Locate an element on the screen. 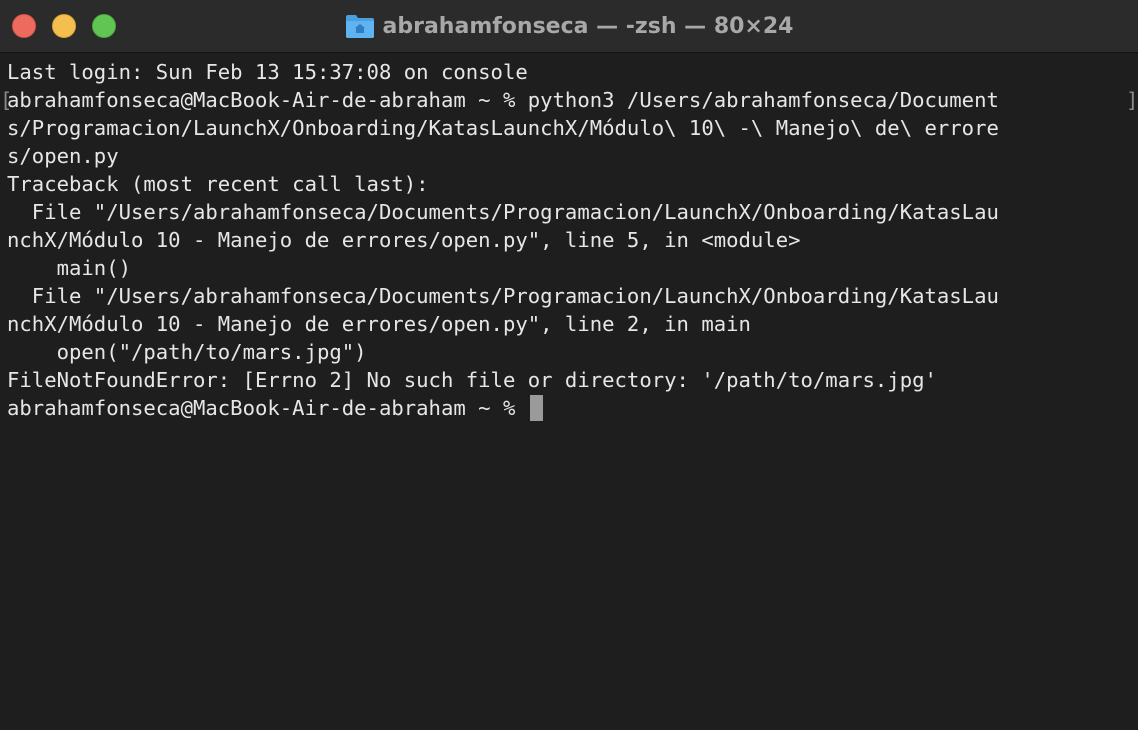 The image size is (1138, 730). title-bar: abrahamfonseca — -zsh — 80×24 is located at coordinates (569, 26).